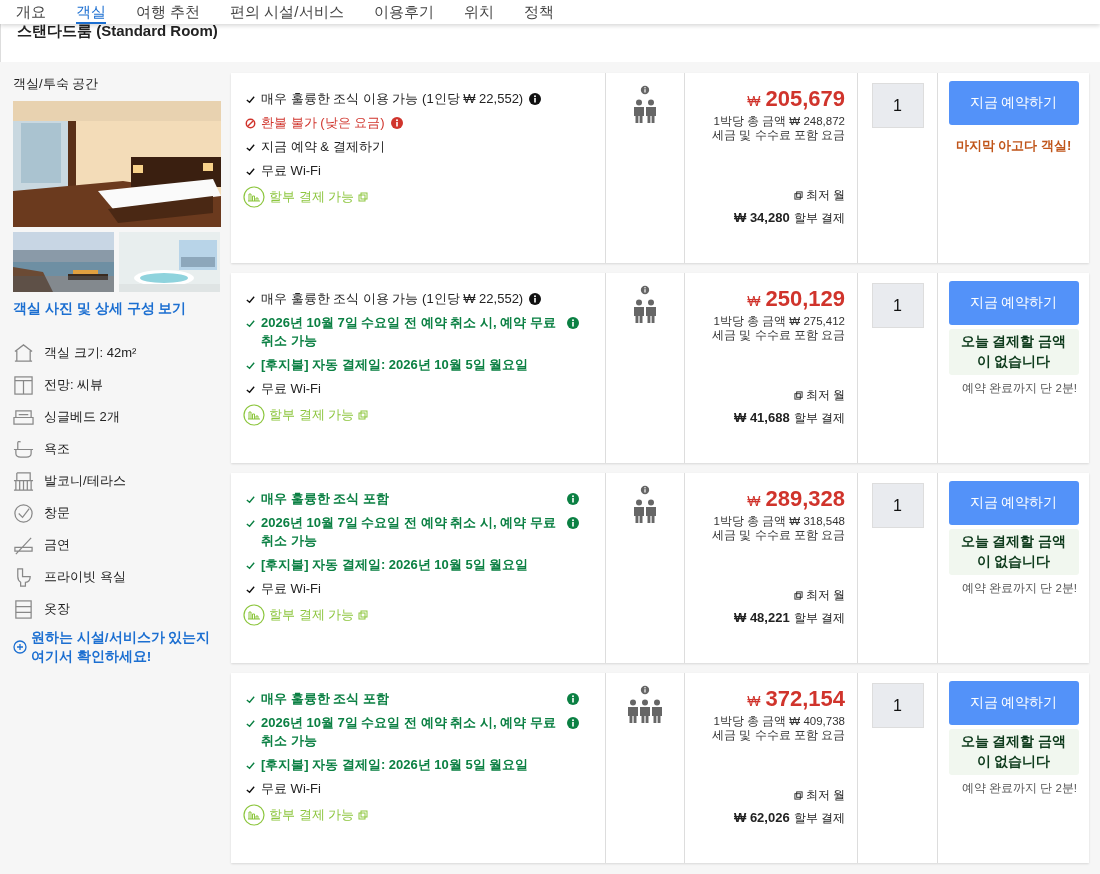  I want to click on amenity-request-link: 원하는 시설/서비스가 있는지 여기서 확인하세요!, so click(125, 647).